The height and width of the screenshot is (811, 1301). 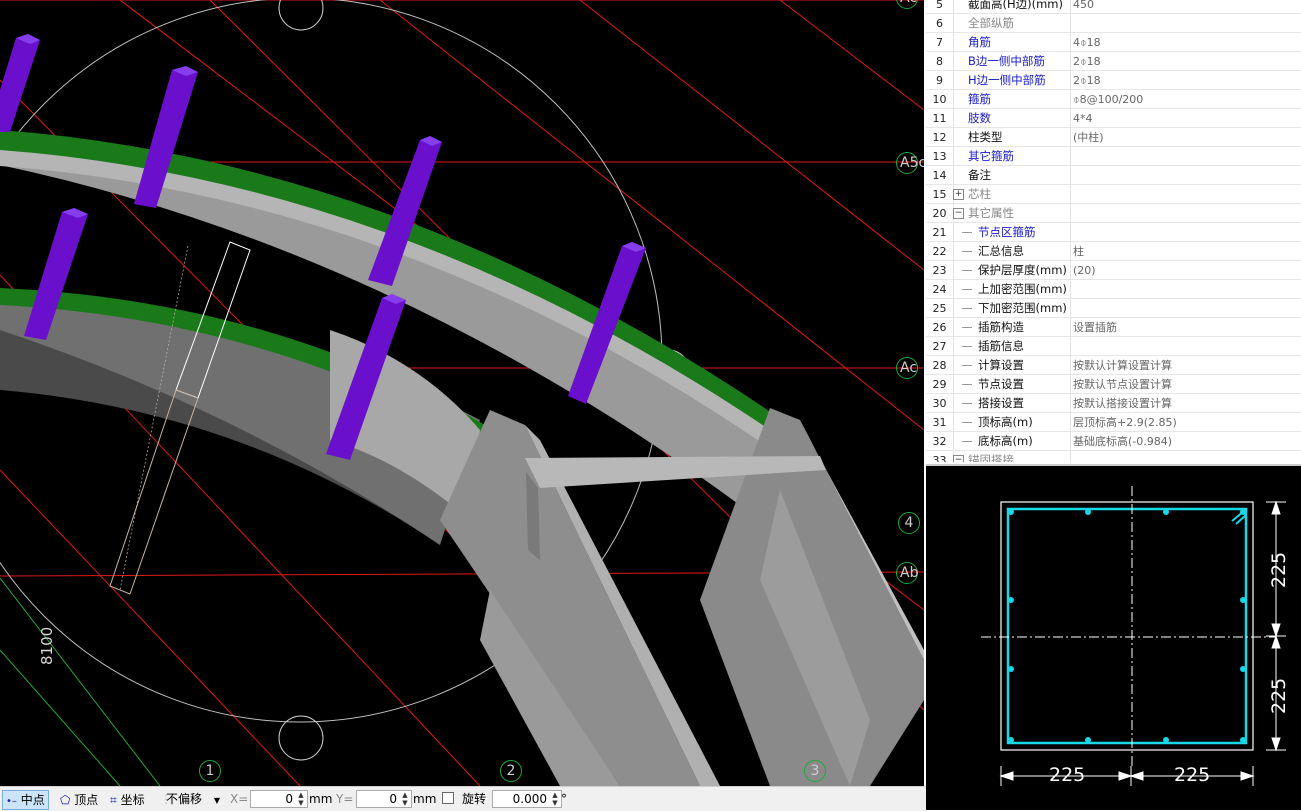 I want to click on property-name: 上加密范围(mm), so click(x=1022, y=289).